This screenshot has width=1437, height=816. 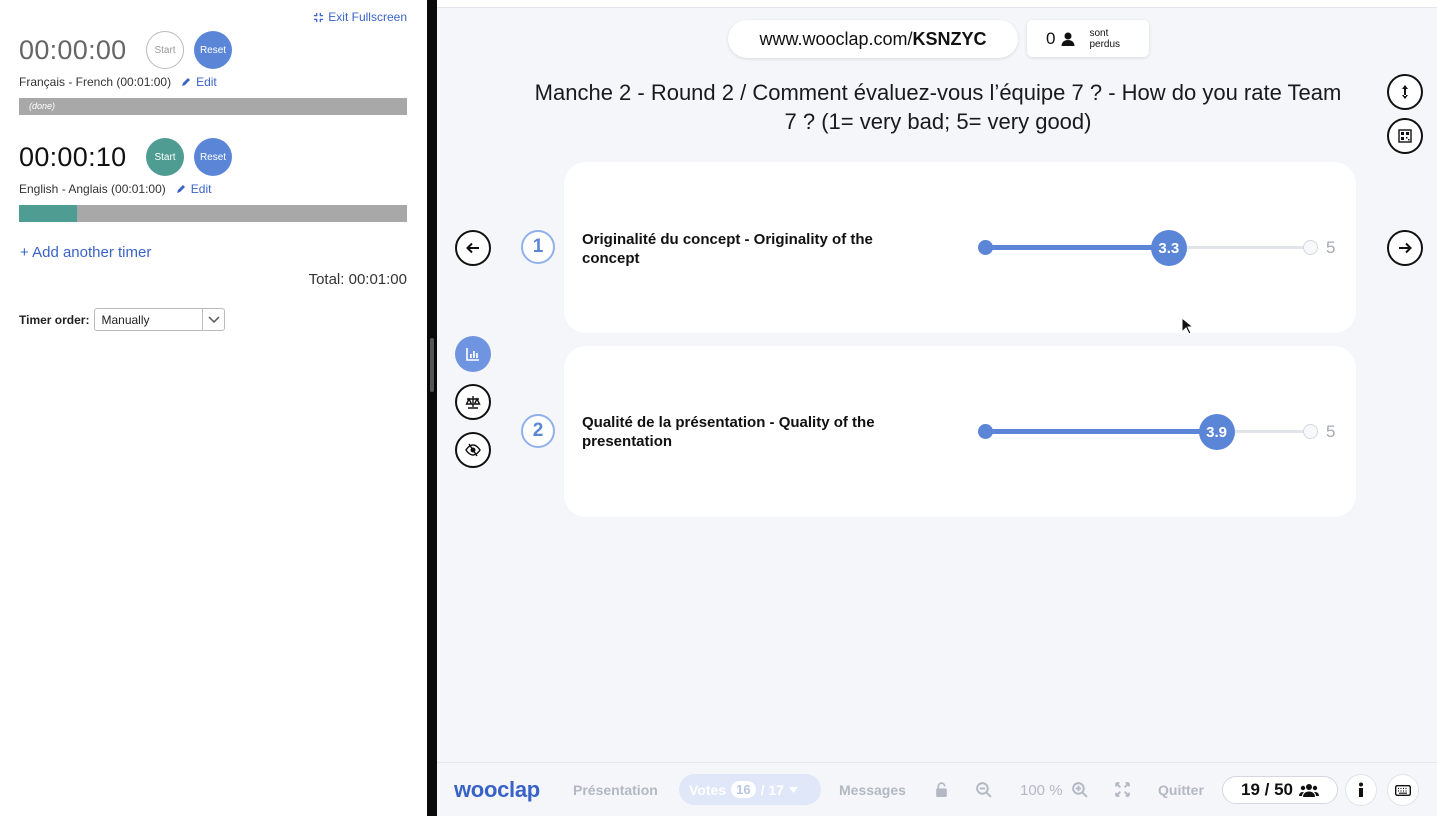 What do you see at coordinates (360, 17) in the screenshot?
I see `exit-fullscreen-link: Exit Fullscreen` at bounding box center [360, 17].